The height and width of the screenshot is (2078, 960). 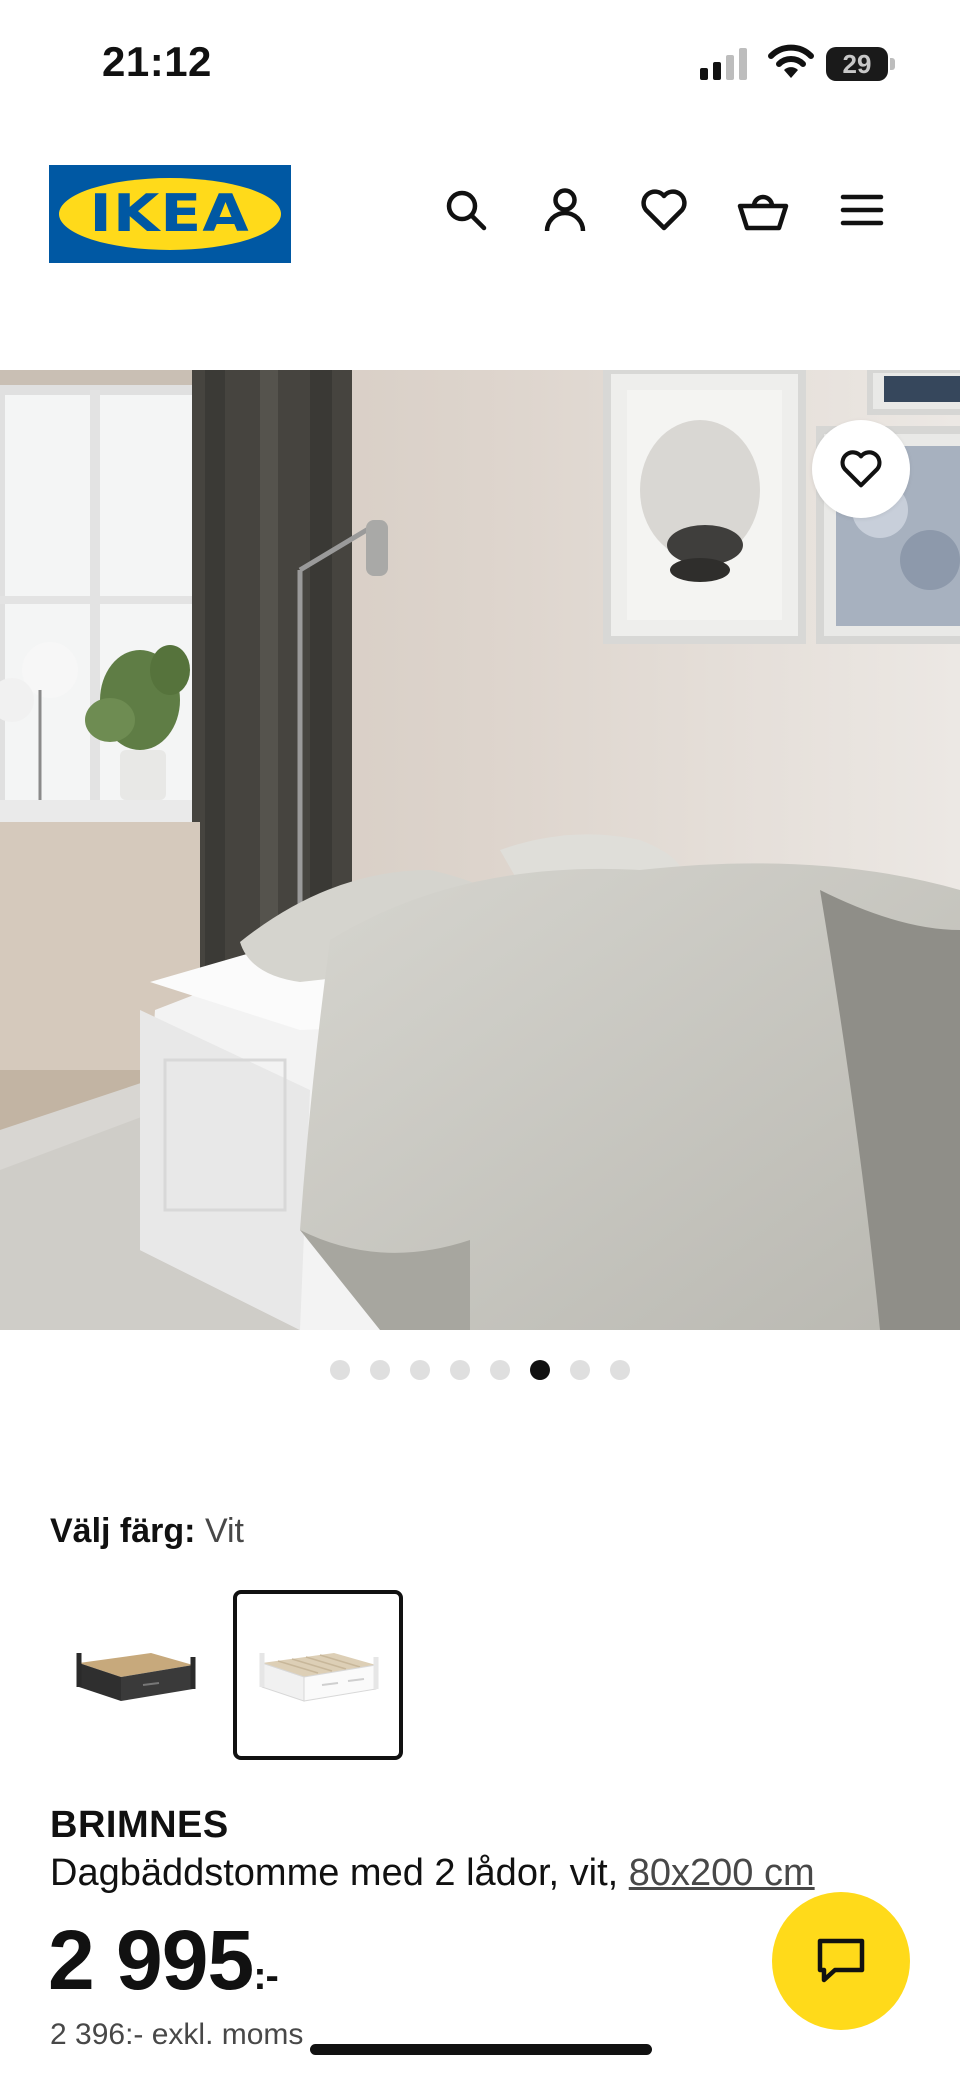 I want to click on product-price: 2 995:-, so click(x=163, y=1960).